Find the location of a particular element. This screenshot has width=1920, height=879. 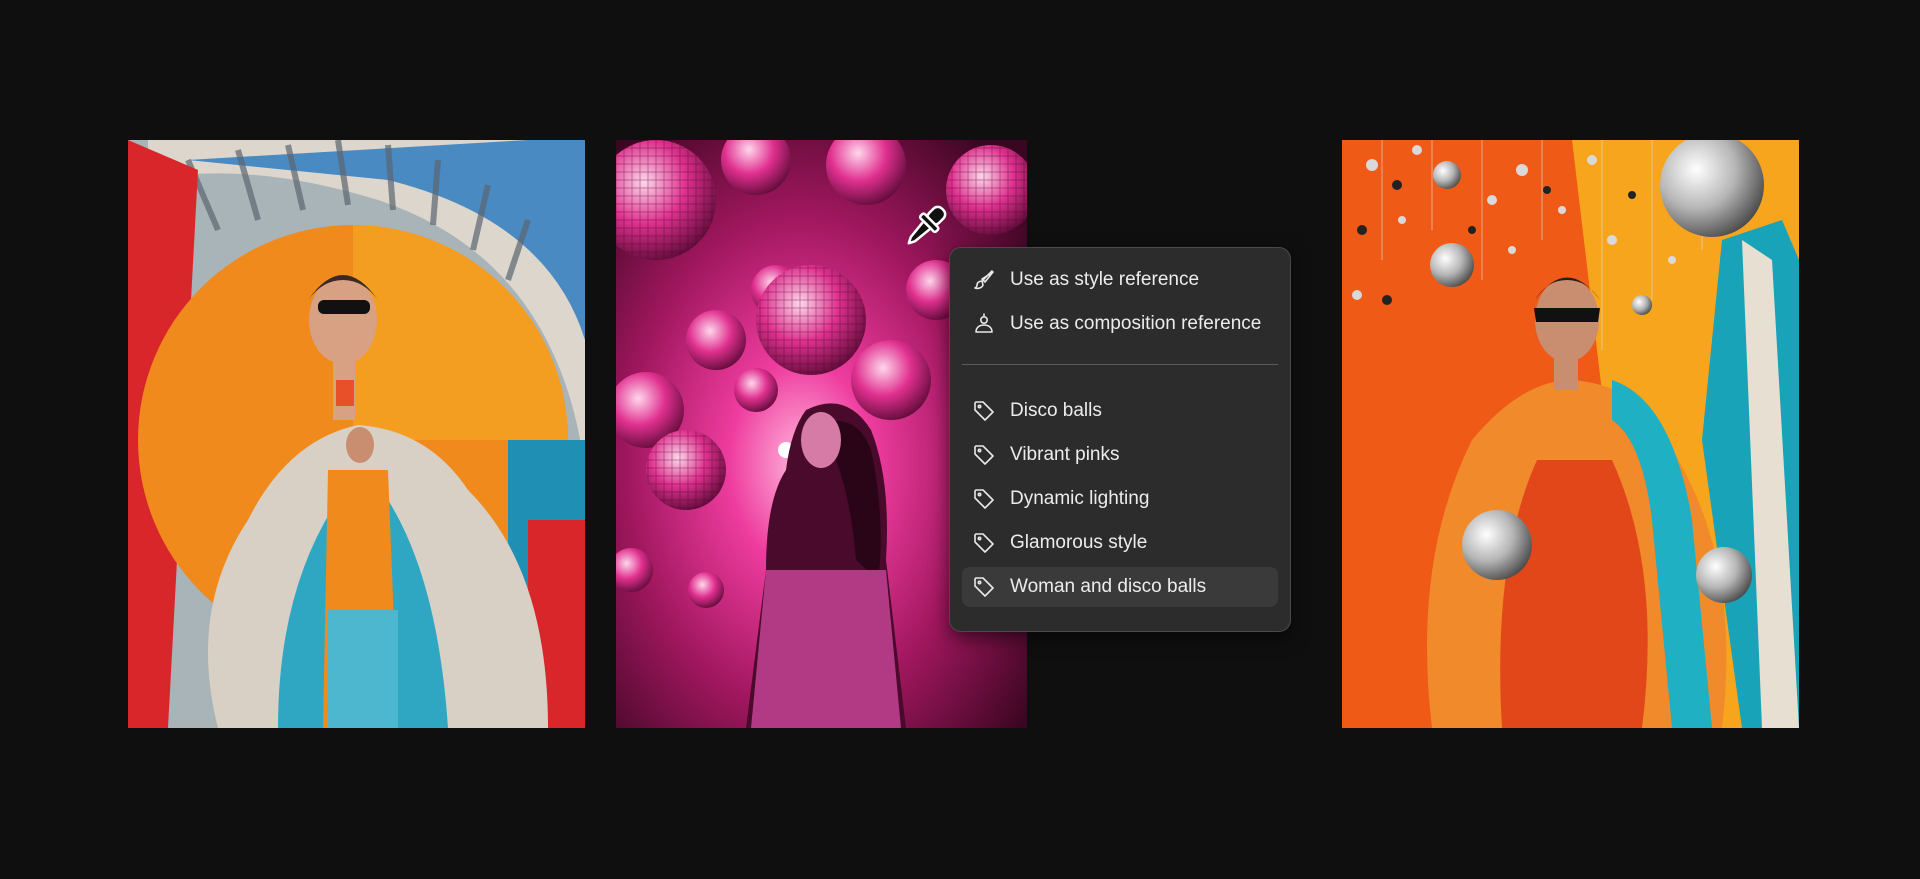

tag-item-woman-and-disco-balls: Woman and disco balls is located at coordinates (1120, 587).